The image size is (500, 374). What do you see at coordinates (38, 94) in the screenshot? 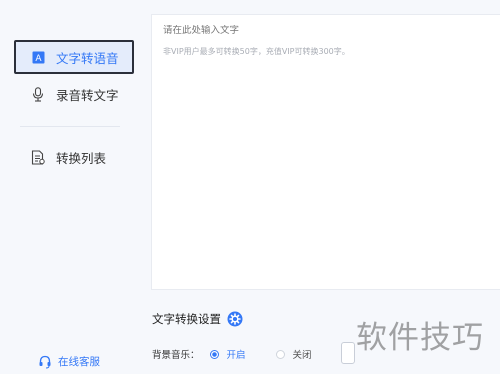
I see `microphone-icon` at bounding box center [38, 94].